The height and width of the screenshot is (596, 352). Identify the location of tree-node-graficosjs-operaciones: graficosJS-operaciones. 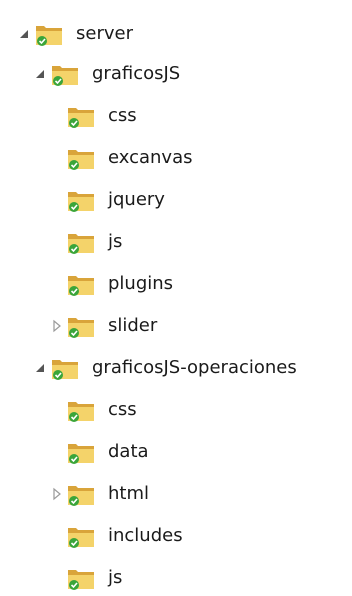
(165, 368).